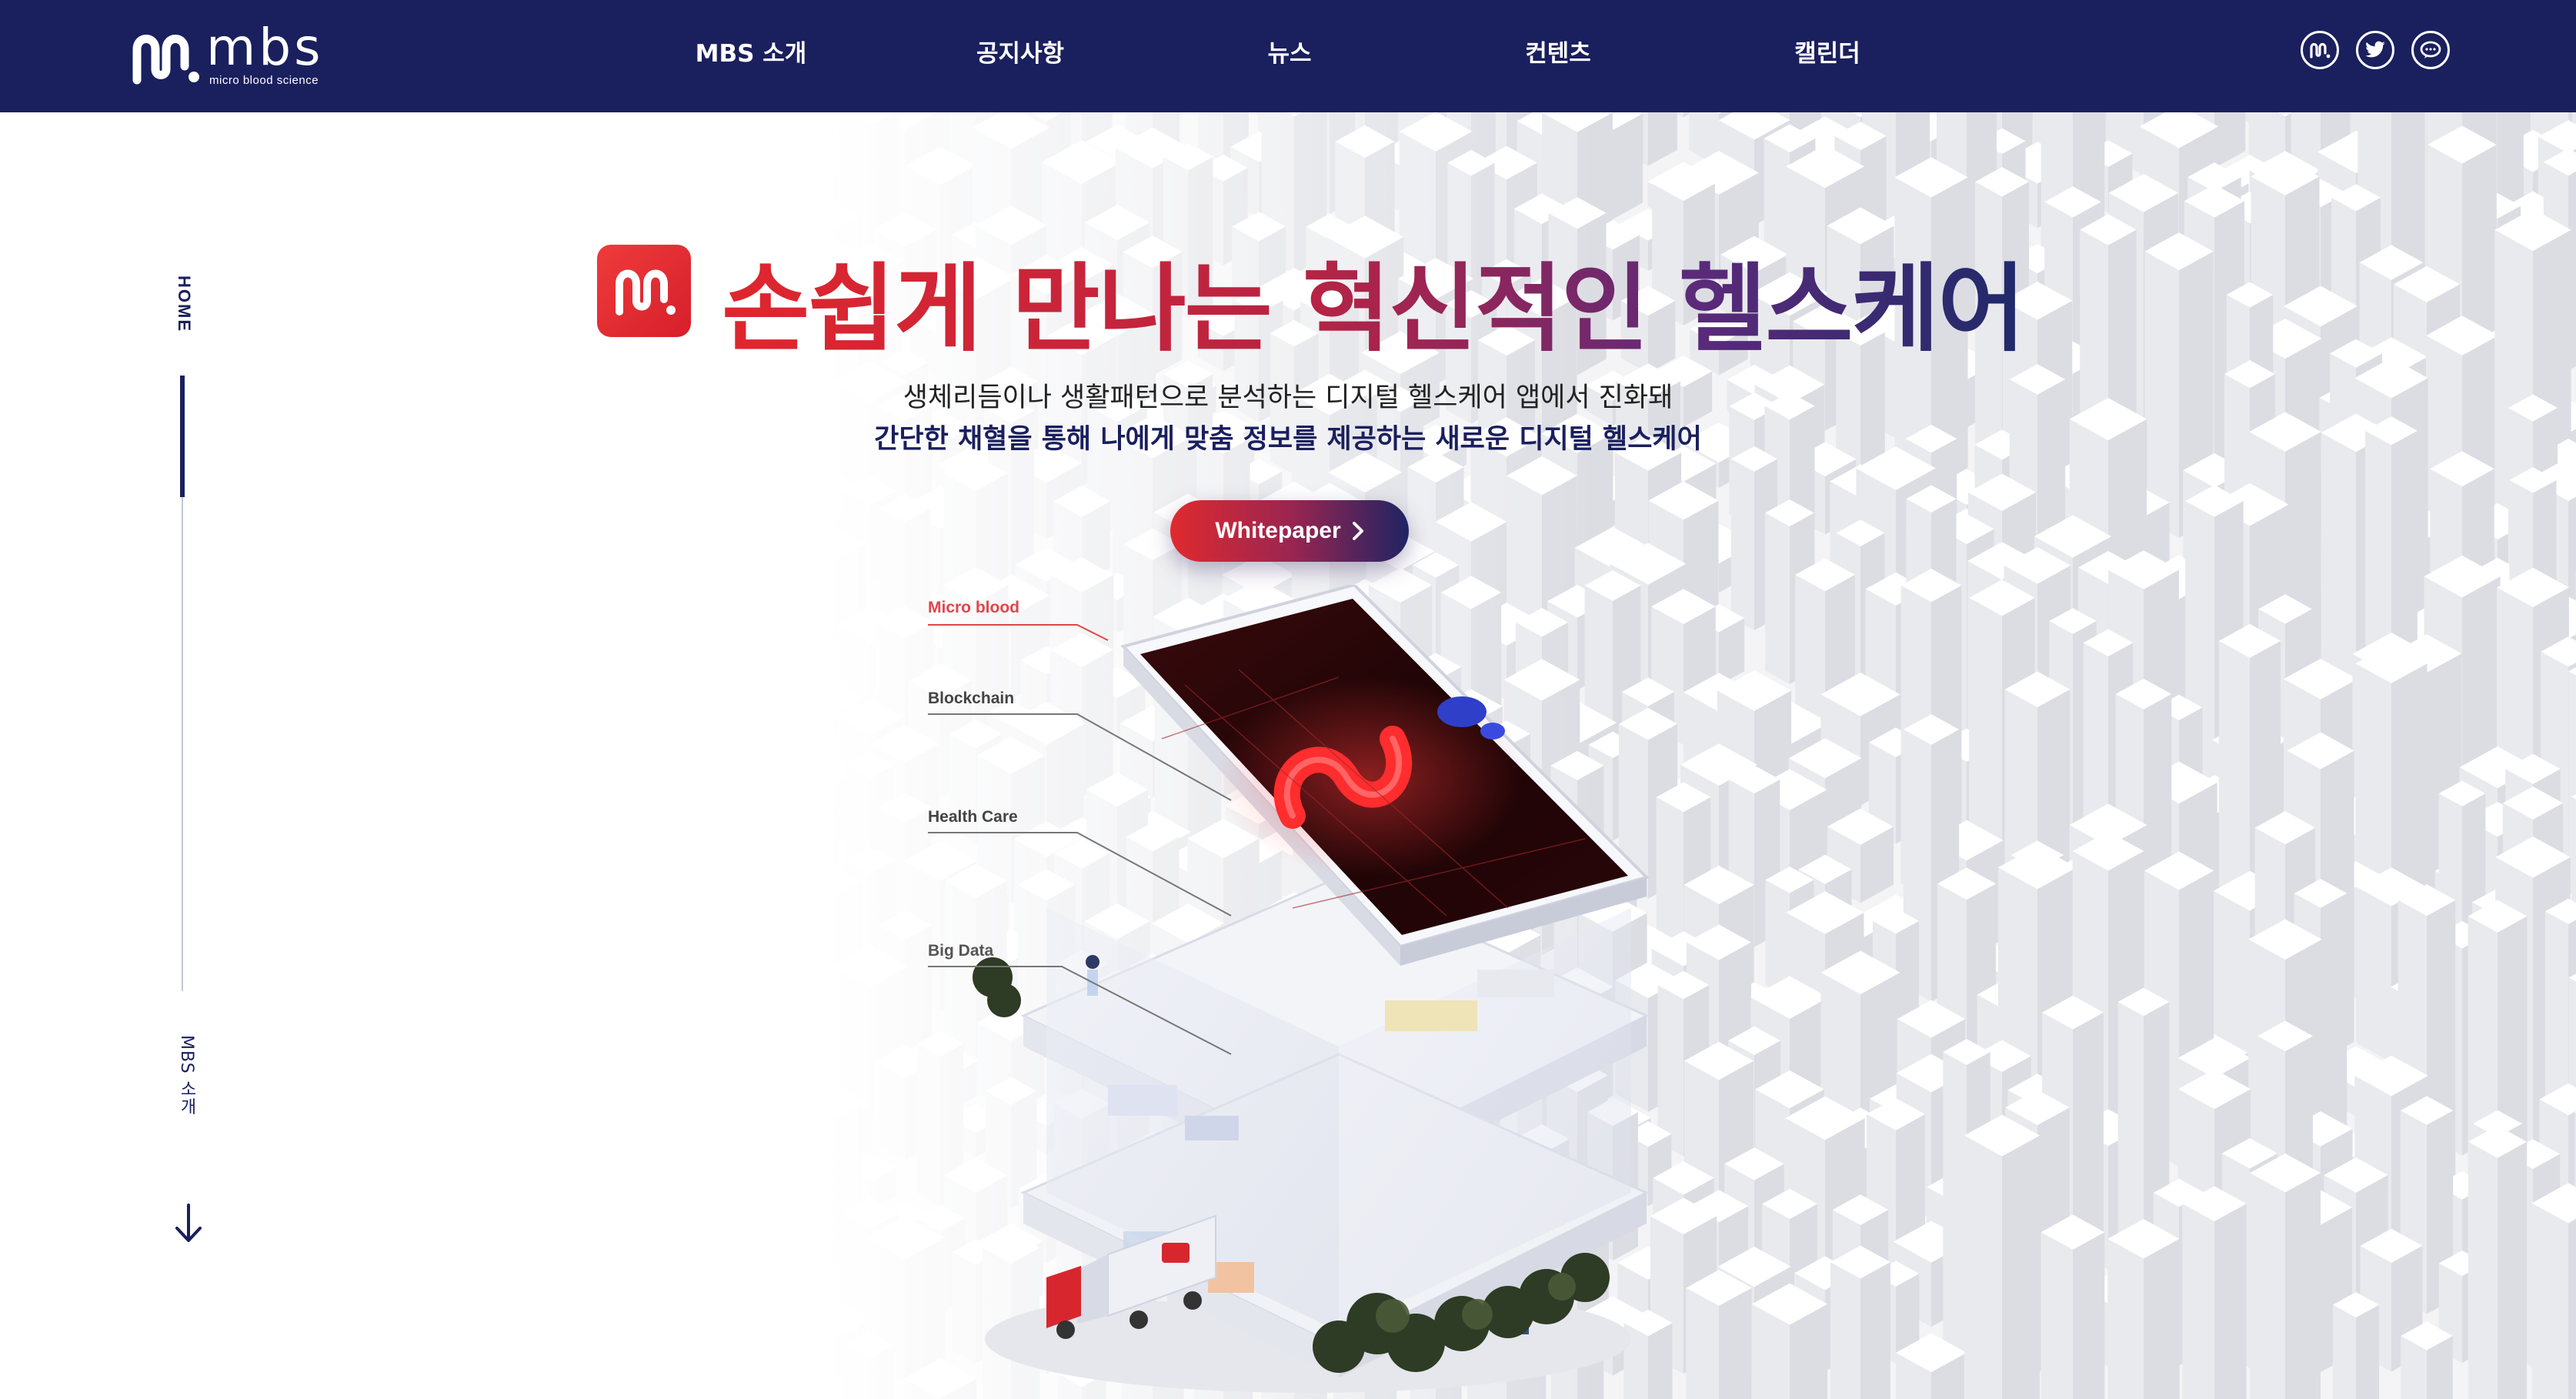 Image resolution: width=2576 pixels, height=1399 pixels. What do you see at coordinates (973, 817) in the screenshot?
I see `callout-health-care: Health Care` at bounding box center [973, 817].